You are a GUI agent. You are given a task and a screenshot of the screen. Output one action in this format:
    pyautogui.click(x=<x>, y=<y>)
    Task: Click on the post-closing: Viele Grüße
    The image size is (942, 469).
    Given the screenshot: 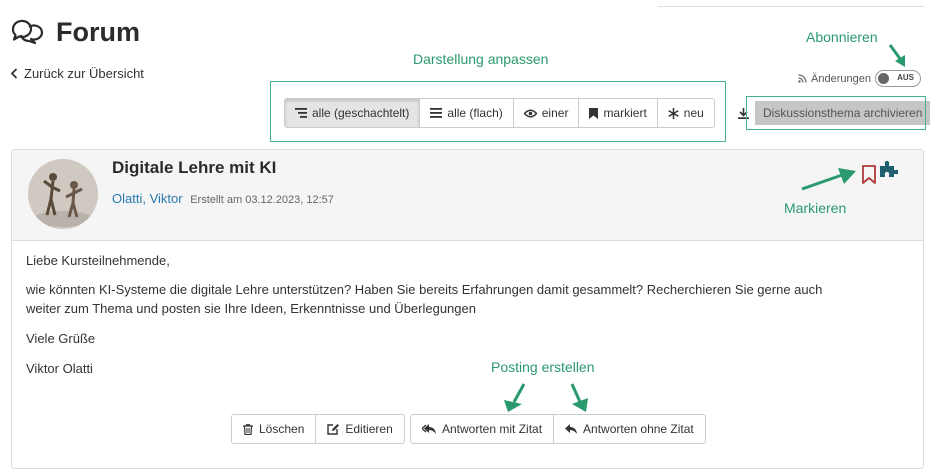 What is the action you would take?
    pyautogui.click(x=61, y=338)
    